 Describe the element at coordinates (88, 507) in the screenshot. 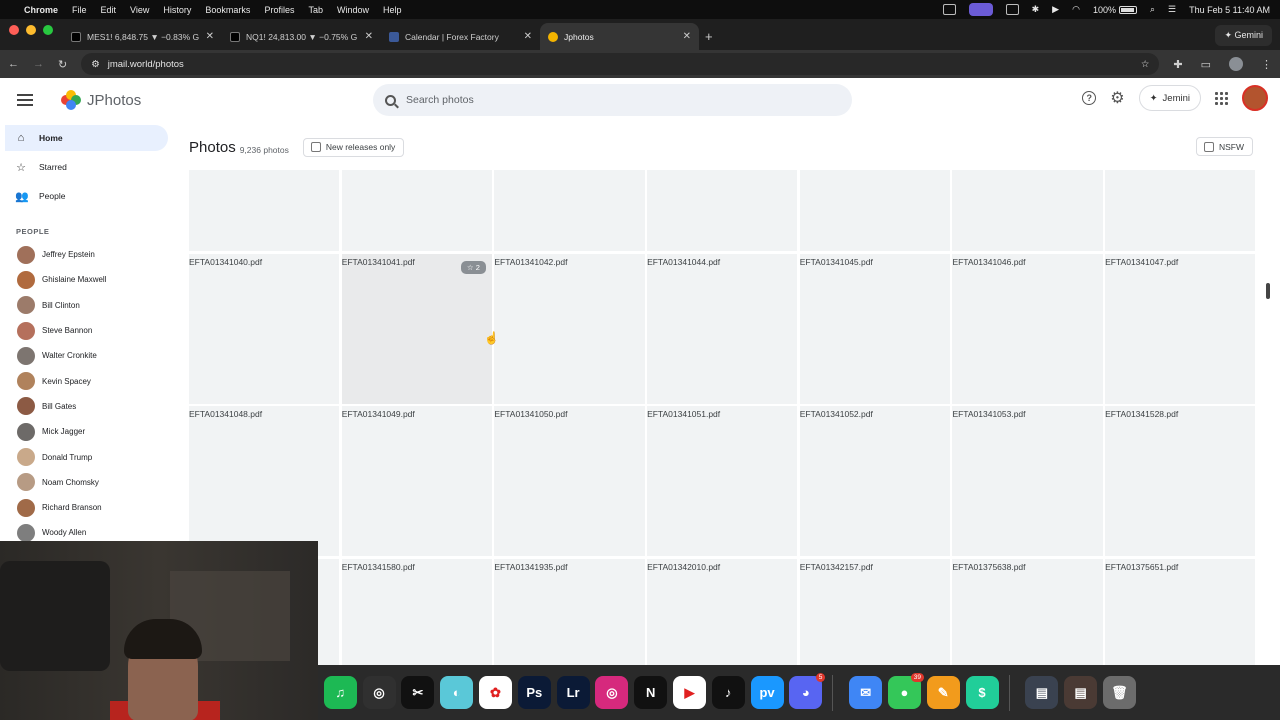

I see `sidebar-person-item: Richard Branson` at that location.